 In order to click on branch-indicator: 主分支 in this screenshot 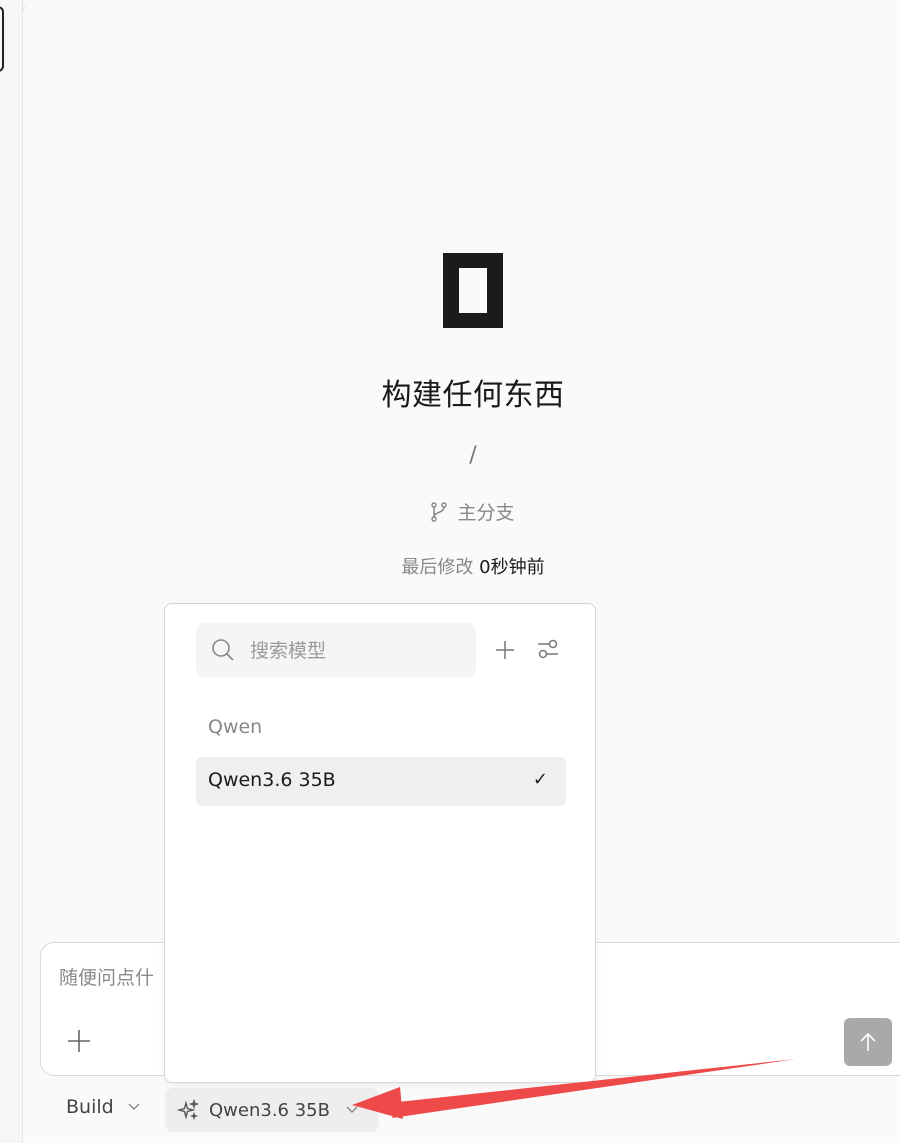, I will do `click(450, 511)`.